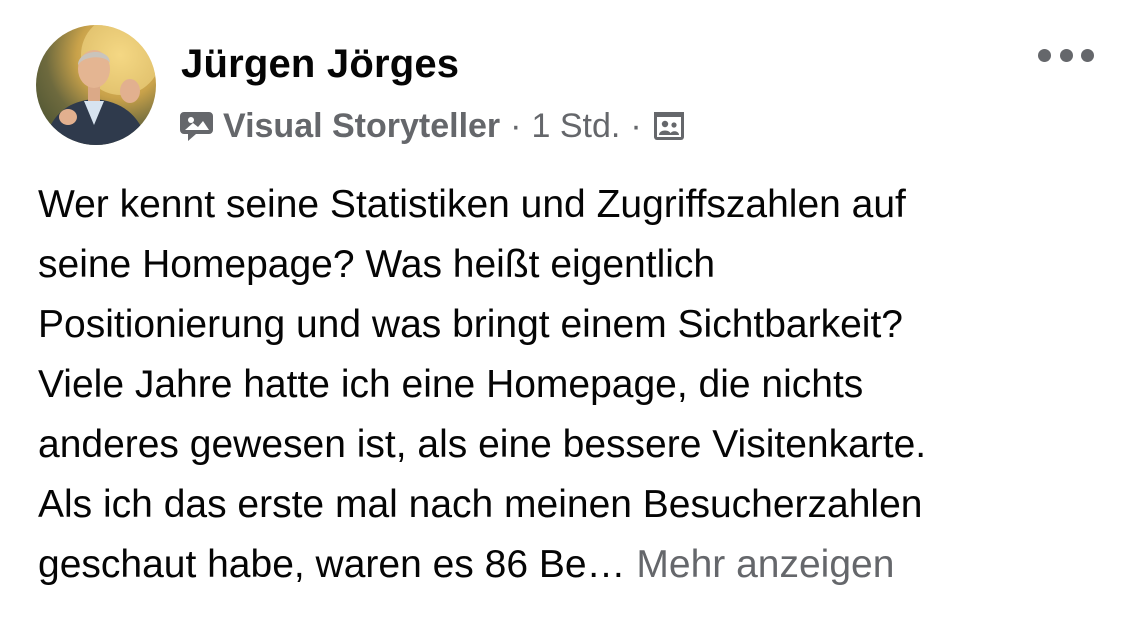 This screenshot has width=1125, height=623. Describe the element at coordinates (96, 85) in the screenshot. I see `author-avatar` at that location.